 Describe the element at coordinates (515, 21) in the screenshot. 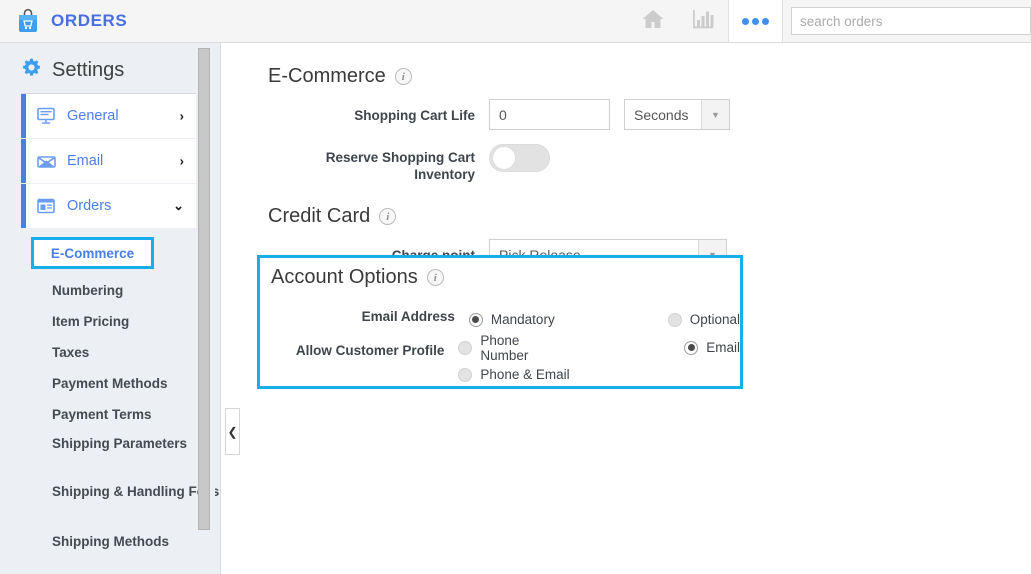

I see `top-bar: ORDERS` at that location.